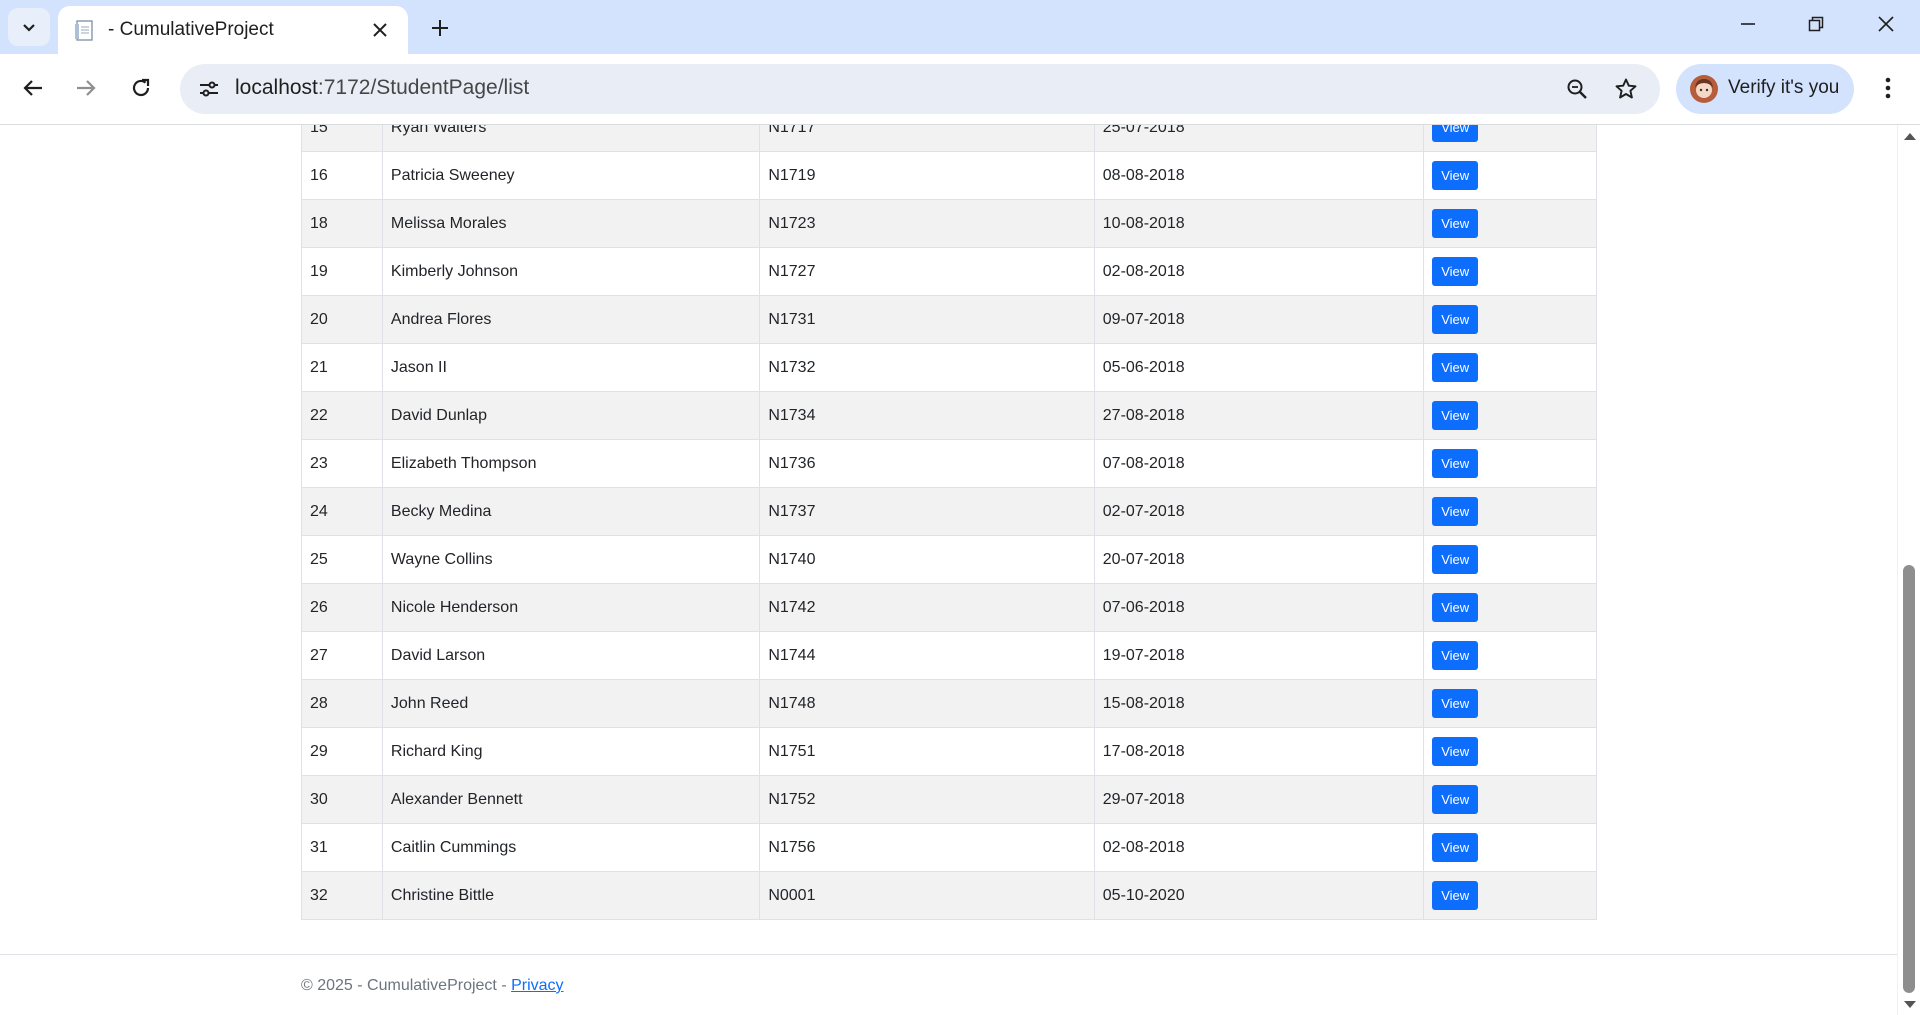 Image resolution: width=1920 pixels, height=1015 pixels. What do you see at coordinates (342, 319) in the screenshot?
I see `student-id-cell: 20` at bounding box center [342, 319].